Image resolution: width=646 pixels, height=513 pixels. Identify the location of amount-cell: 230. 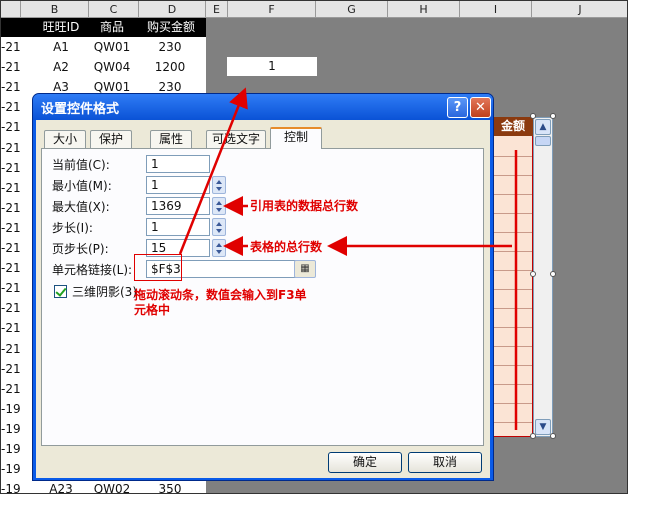
(170, 47).